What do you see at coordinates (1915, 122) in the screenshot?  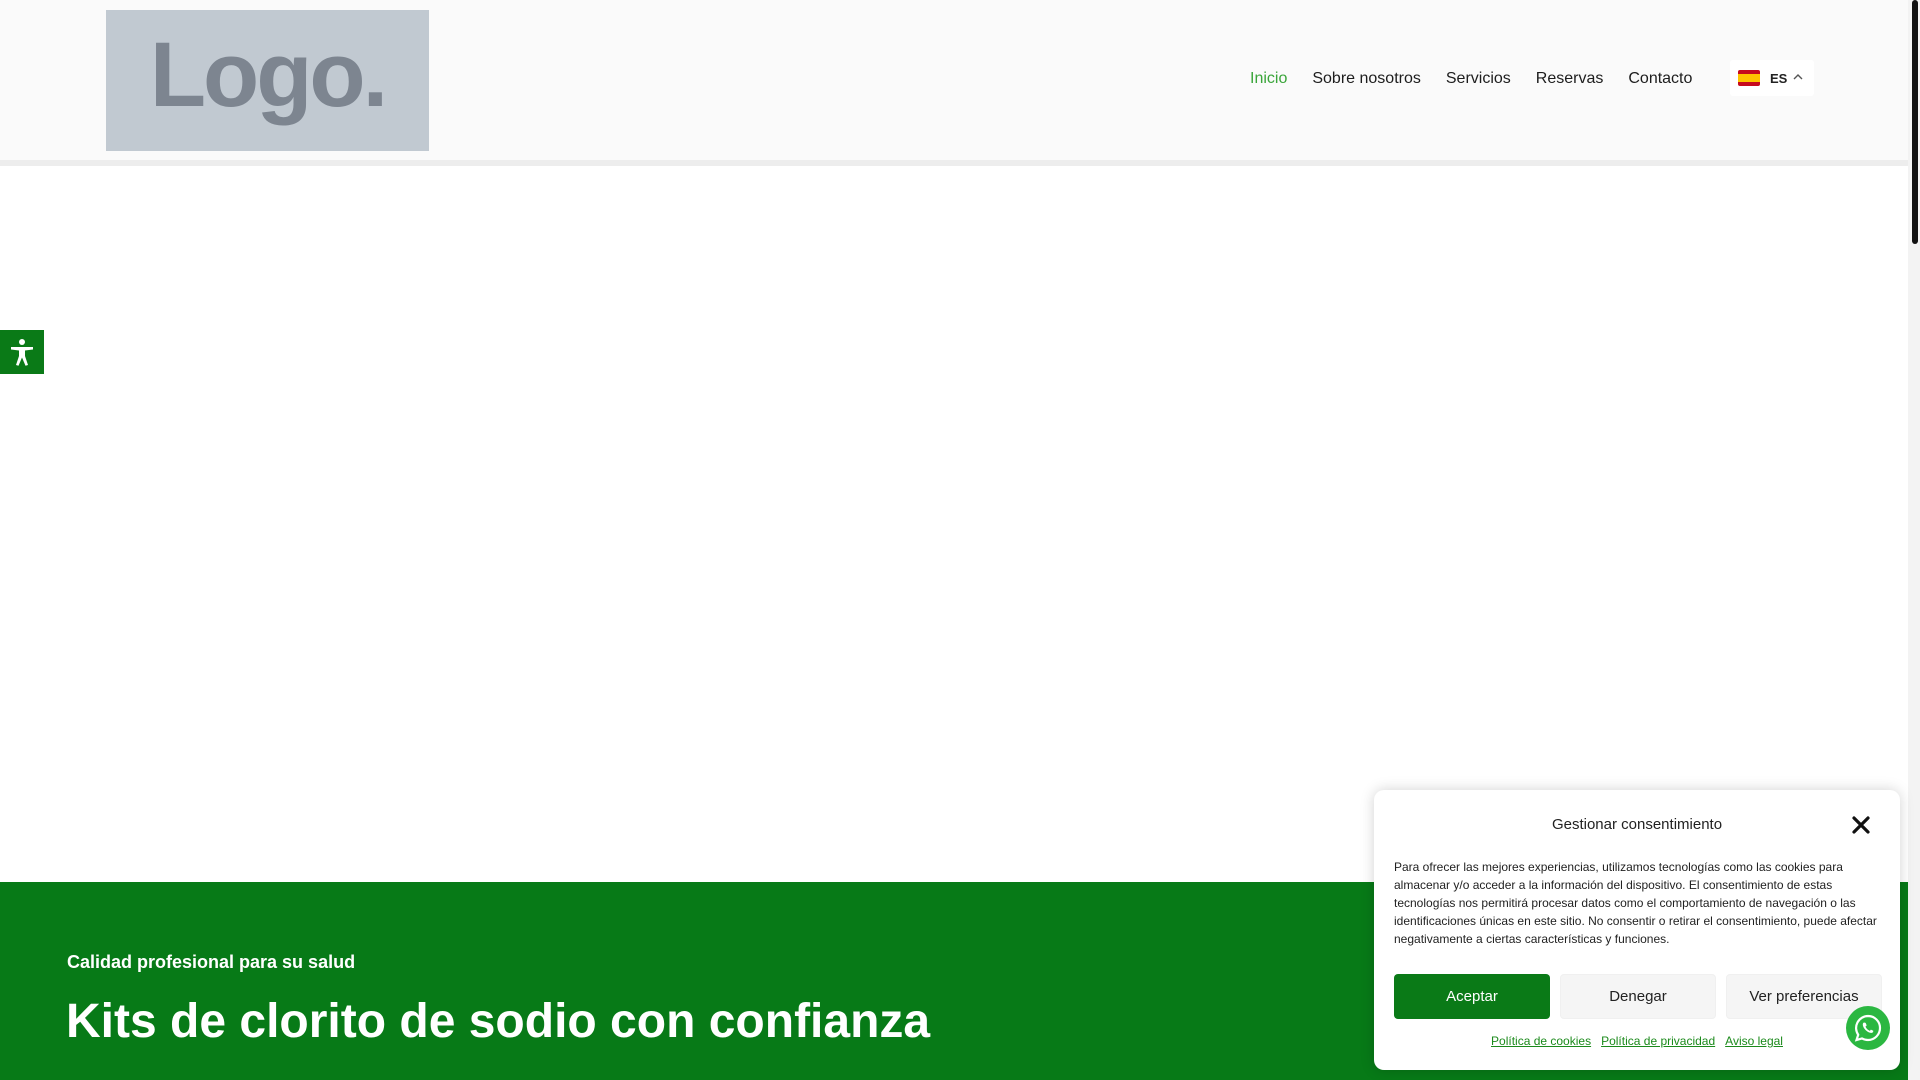 I see `scrollbar-thumb` at bounding box center [1915, 122].